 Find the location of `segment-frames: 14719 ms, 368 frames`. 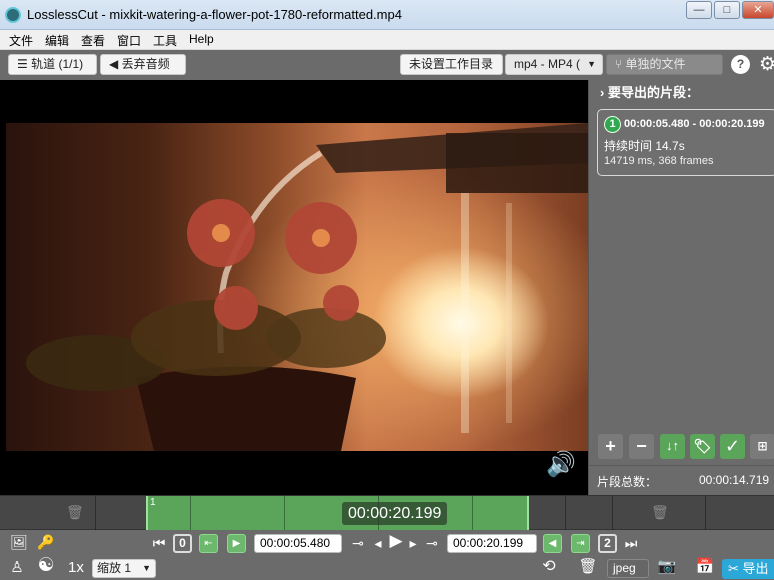

segment-frames: 14719 ms, 368 frames is located at coordinates (659, 161).